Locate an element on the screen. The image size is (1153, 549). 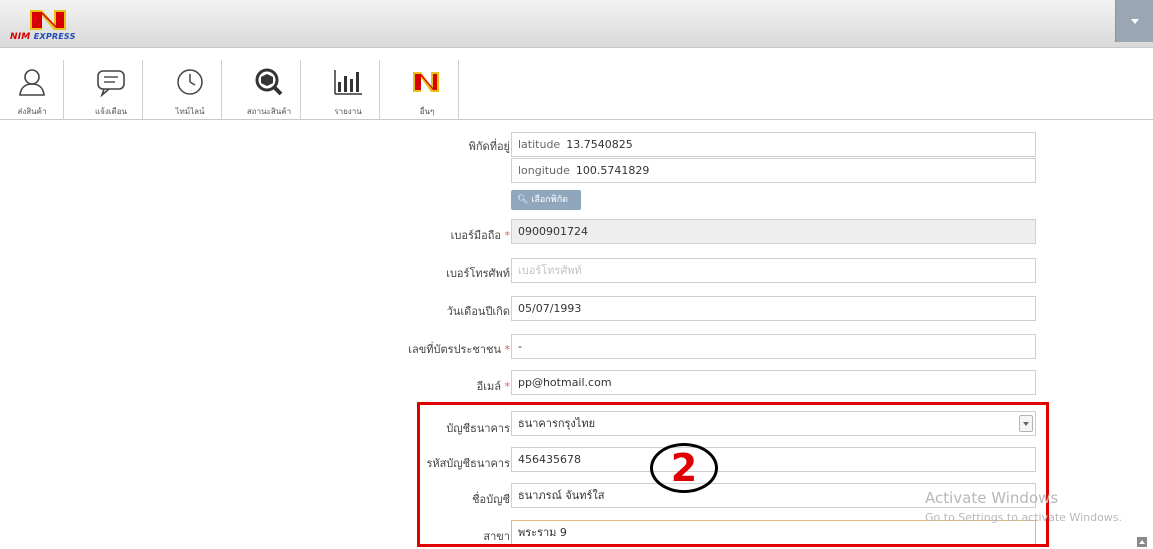
user-menu-dropdown-button is located at coordinates (1134, 21).